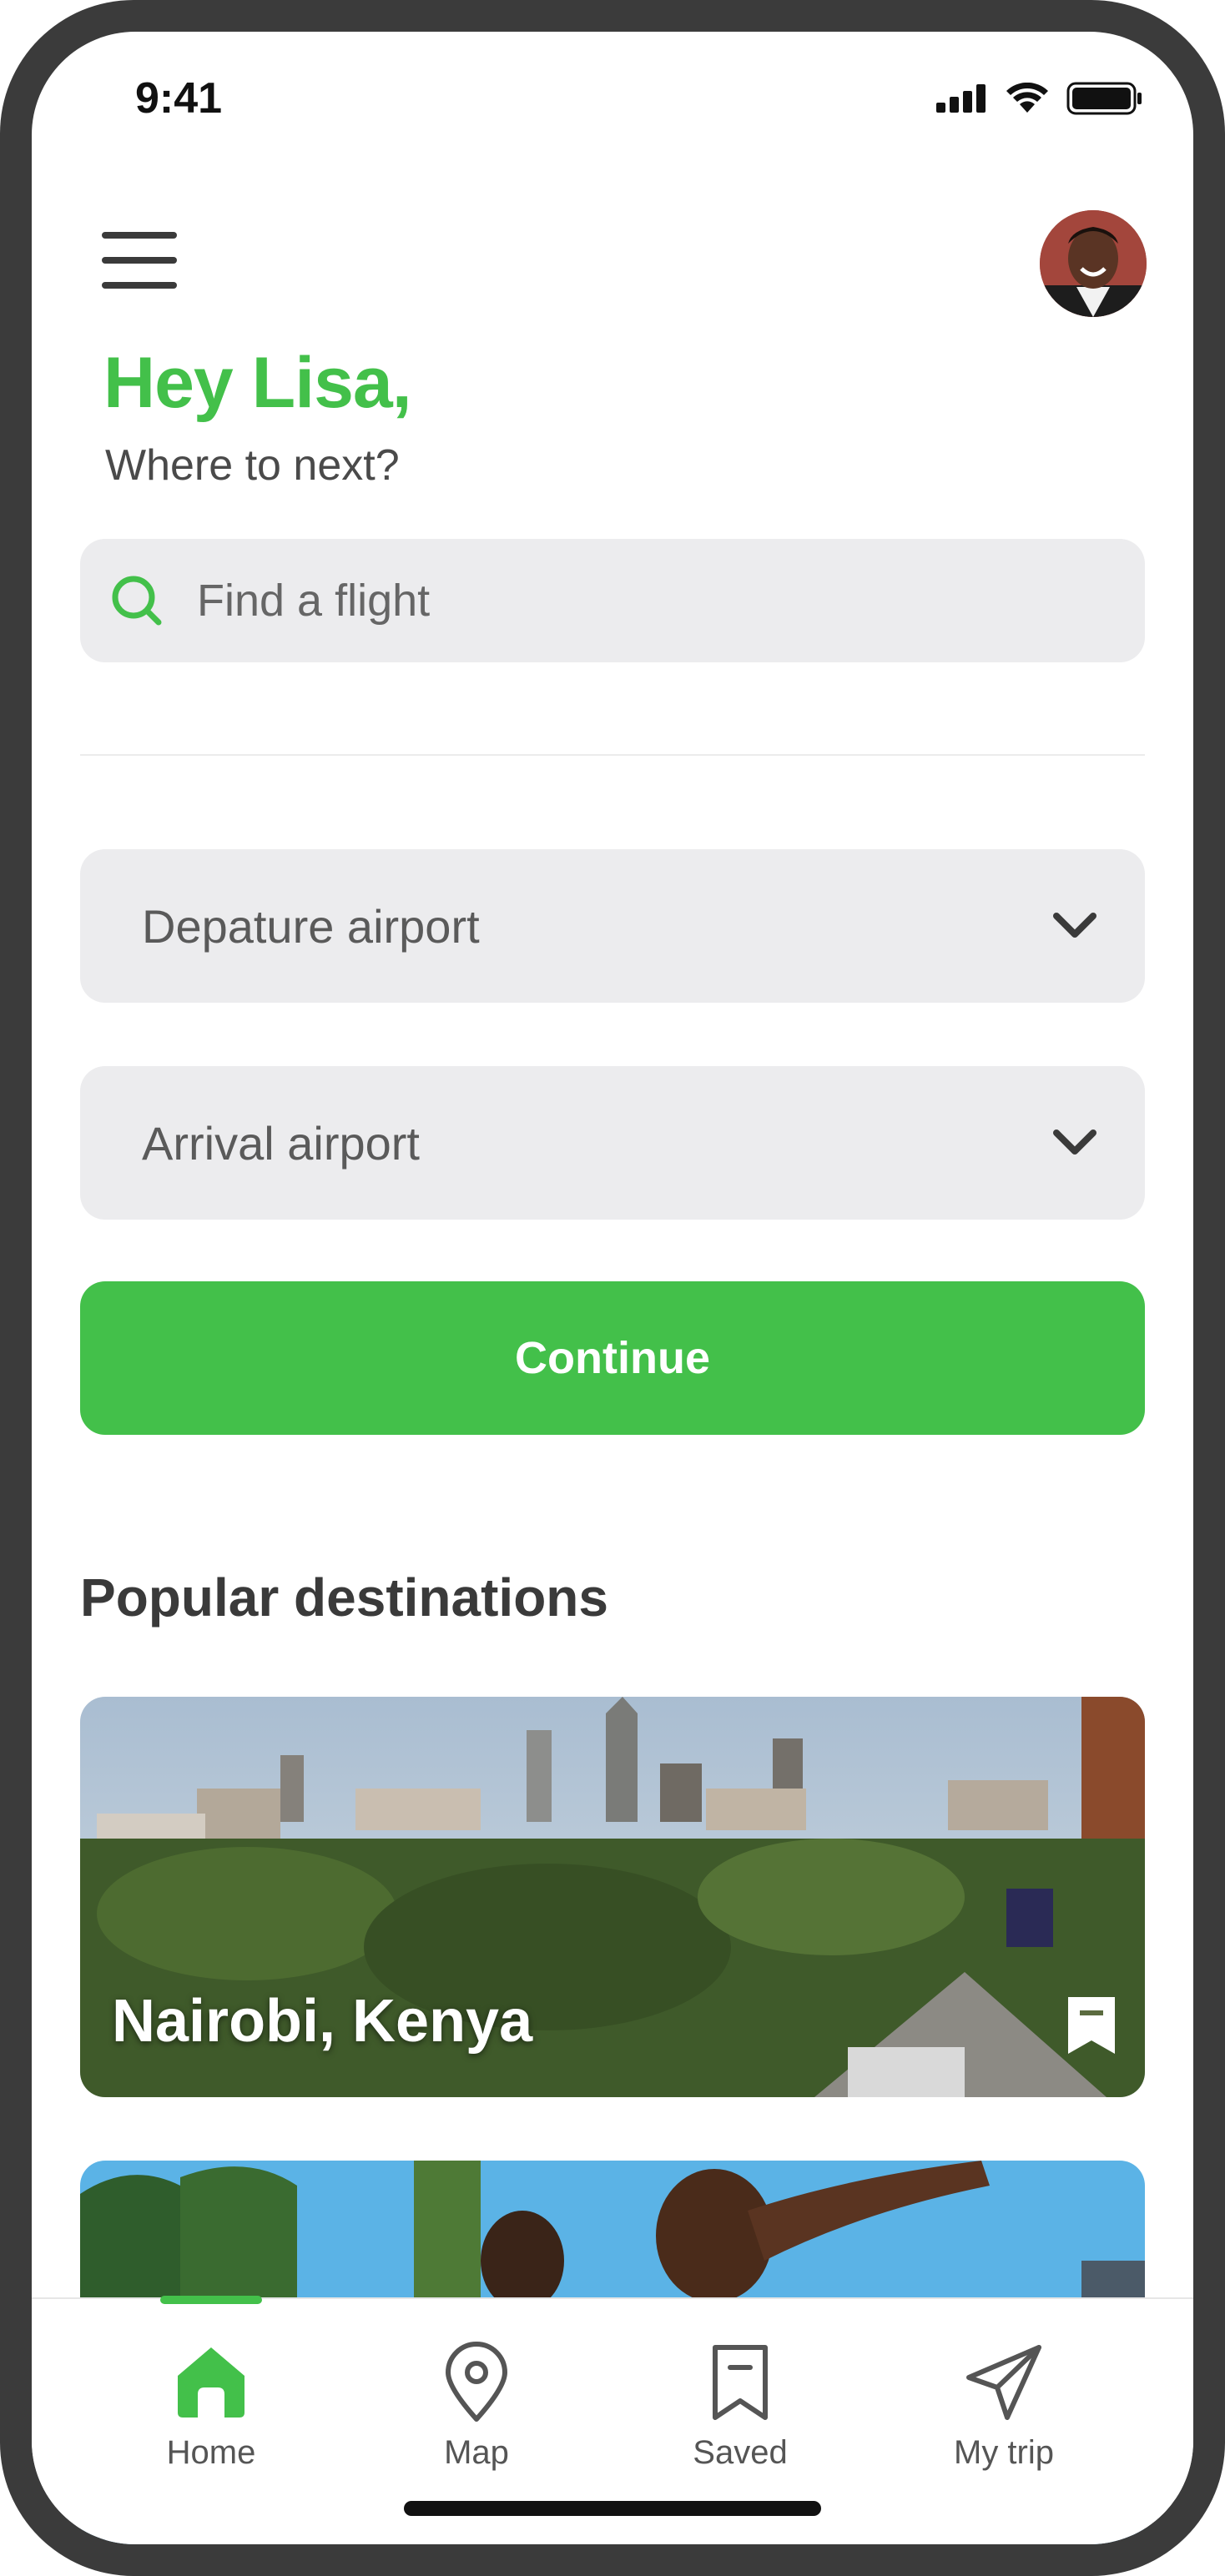  I want to click on home-icon, so click(211, 2382).